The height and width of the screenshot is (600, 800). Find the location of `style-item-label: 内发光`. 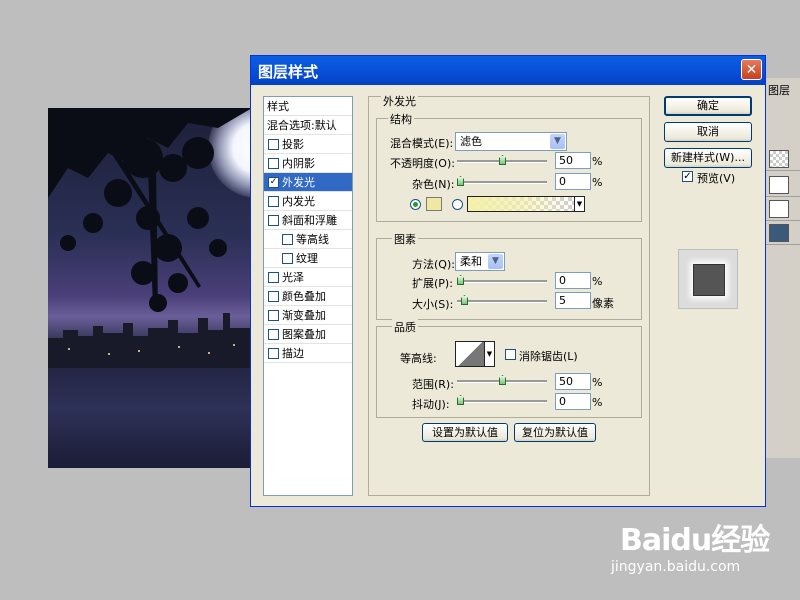

style-item-label: 内发光 is located at coordinates (298, 201).